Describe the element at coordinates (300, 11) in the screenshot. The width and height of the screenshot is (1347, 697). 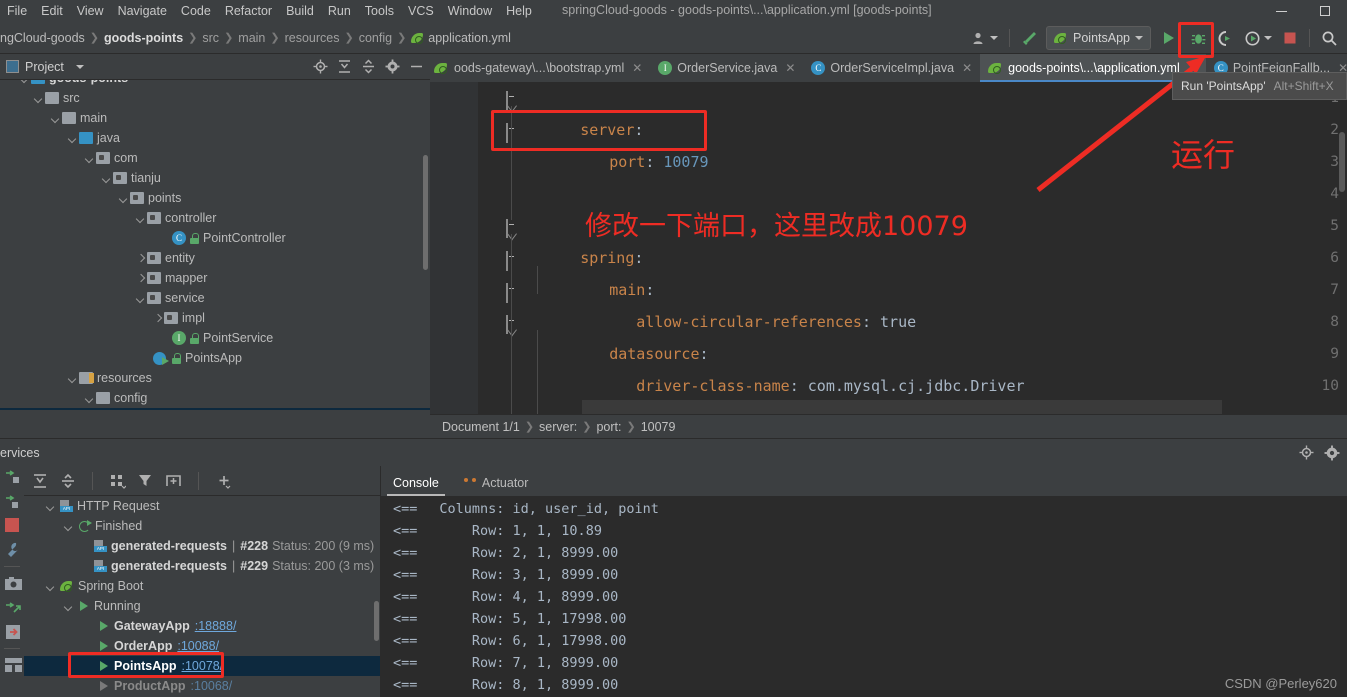
I see `menu-item-build: Build` at that location.